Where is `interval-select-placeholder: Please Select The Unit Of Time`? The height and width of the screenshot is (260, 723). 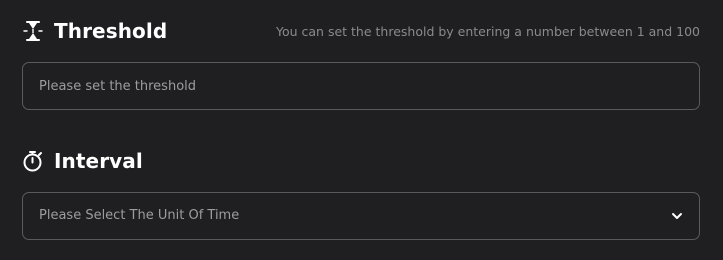
interval-select-placeholder: Please Select The Unit Of Time is located at coordinates (139, 215).